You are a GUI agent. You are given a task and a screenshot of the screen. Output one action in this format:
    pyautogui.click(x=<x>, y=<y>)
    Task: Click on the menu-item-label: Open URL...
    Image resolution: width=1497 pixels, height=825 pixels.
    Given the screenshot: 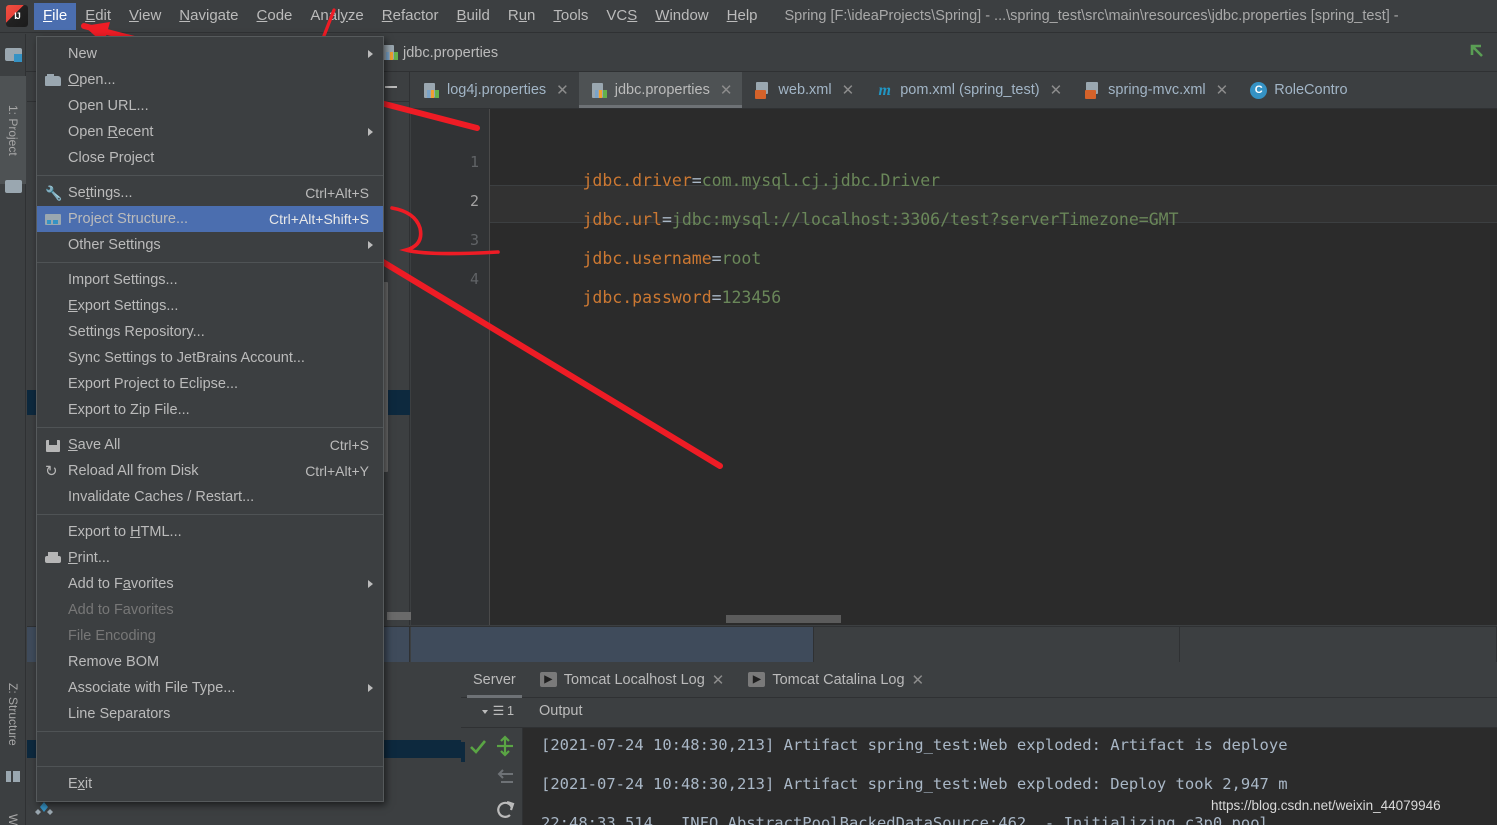 What is the action you would take?
    pyautogui.click(x=108, y=106)
    